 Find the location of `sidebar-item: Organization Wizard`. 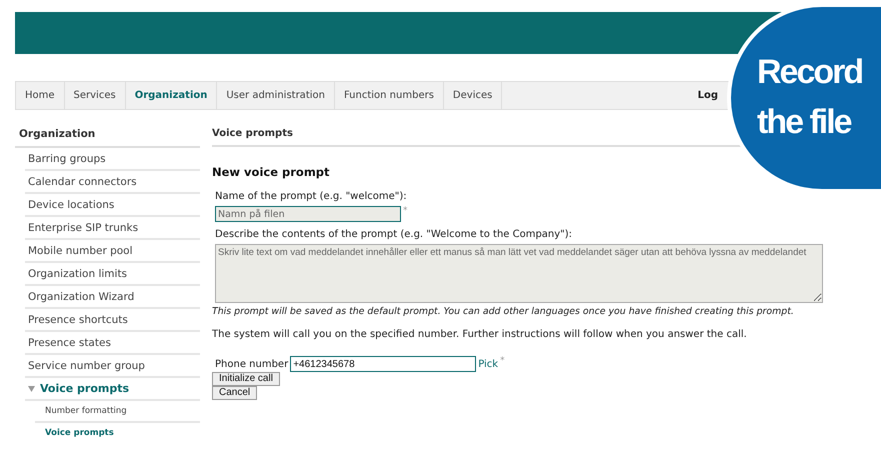

sidebar-item: Organization Wizard is located at coordinates (112, 297).